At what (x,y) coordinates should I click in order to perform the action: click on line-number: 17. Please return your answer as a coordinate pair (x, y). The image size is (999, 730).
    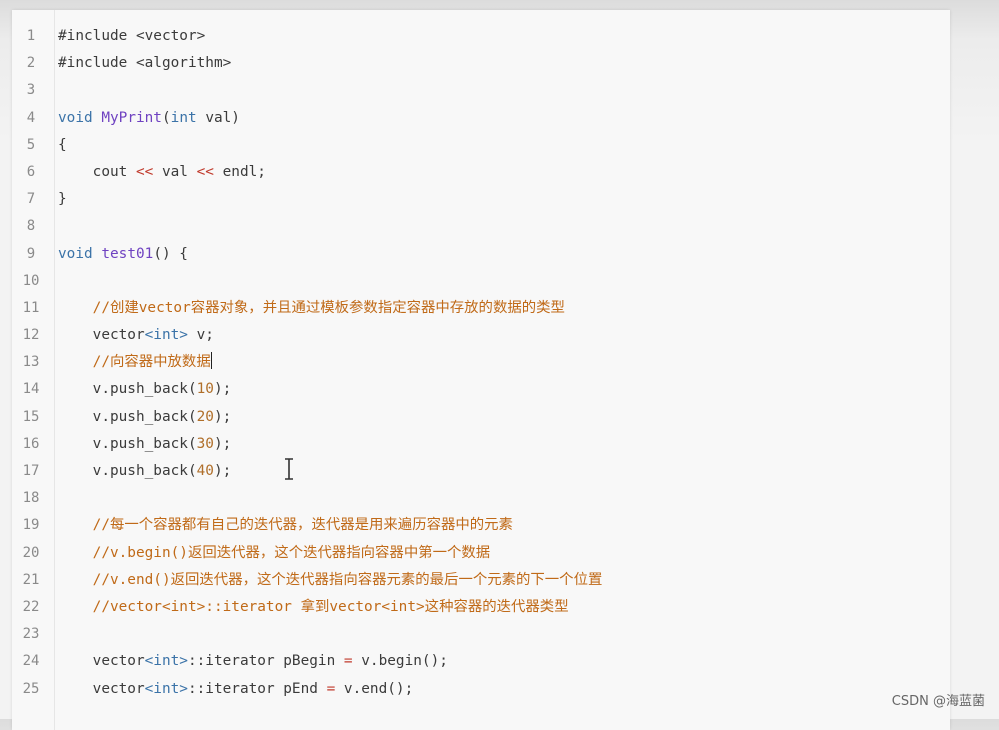
    Looking at the image, I should click on (31, 471).